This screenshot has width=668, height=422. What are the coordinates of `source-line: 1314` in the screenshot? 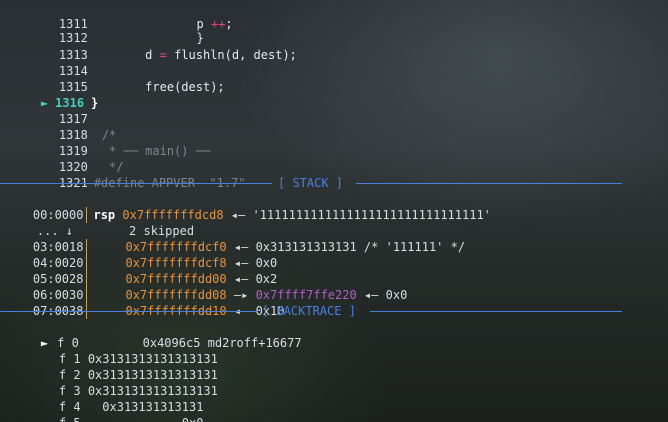 It's located at (44, 62).